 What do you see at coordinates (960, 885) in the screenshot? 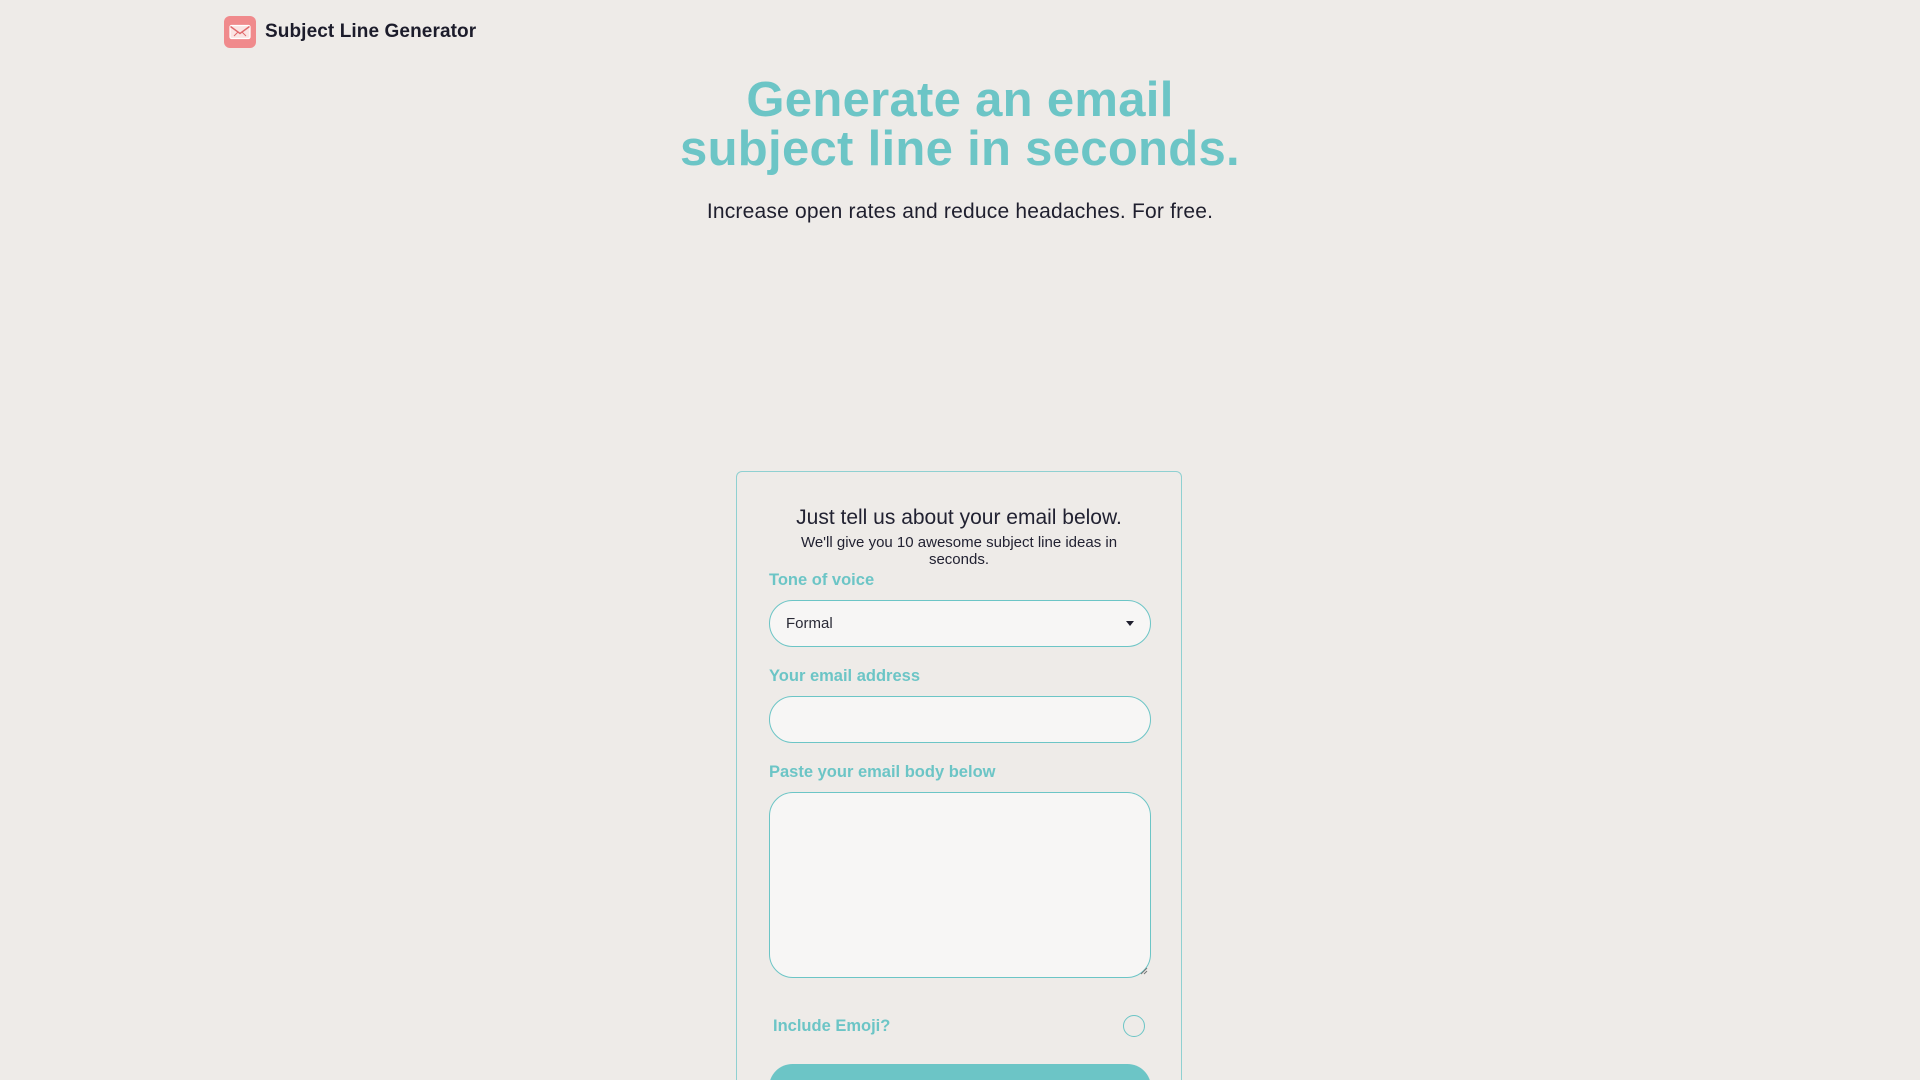
I see `email-body-textarea` at bounding box center [960, 885].